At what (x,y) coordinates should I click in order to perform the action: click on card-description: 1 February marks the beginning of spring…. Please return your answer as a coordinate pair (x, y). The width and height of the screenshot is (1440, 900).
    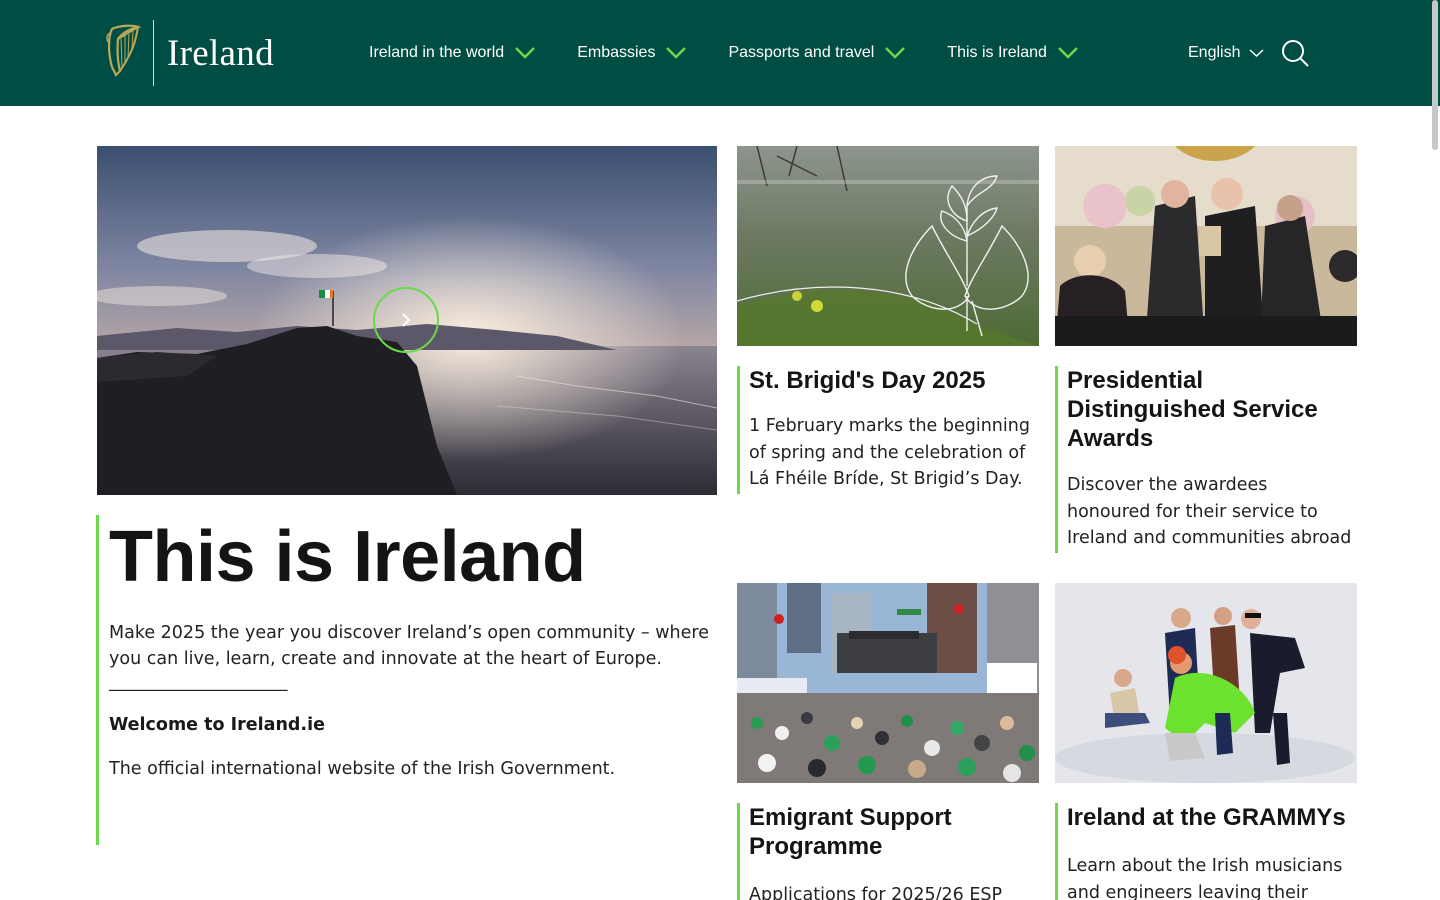
    Looking at the image, I should click on (889, 452).